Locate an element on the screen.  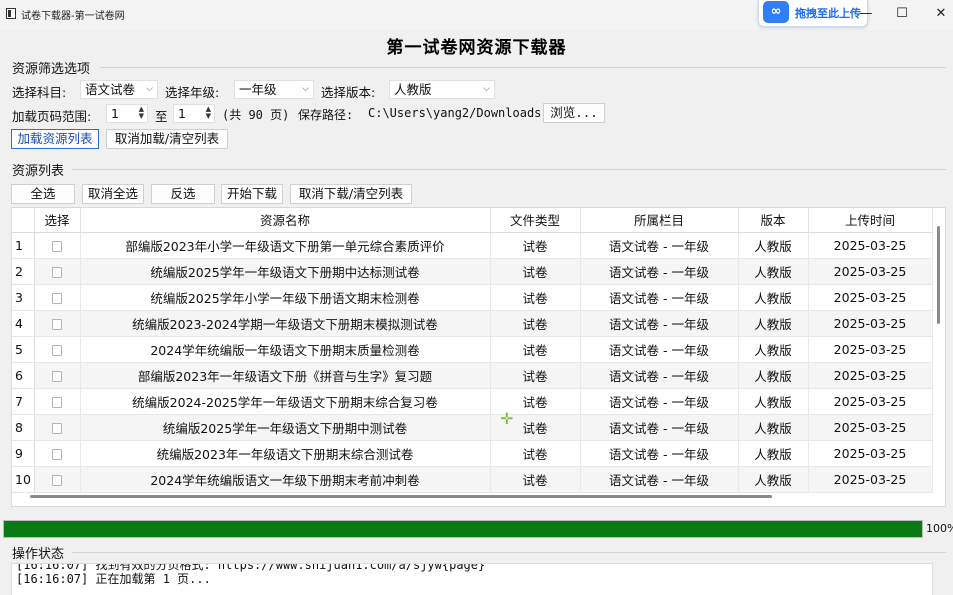
cloud-icon: ∞ is located at coordinates (776, 12).